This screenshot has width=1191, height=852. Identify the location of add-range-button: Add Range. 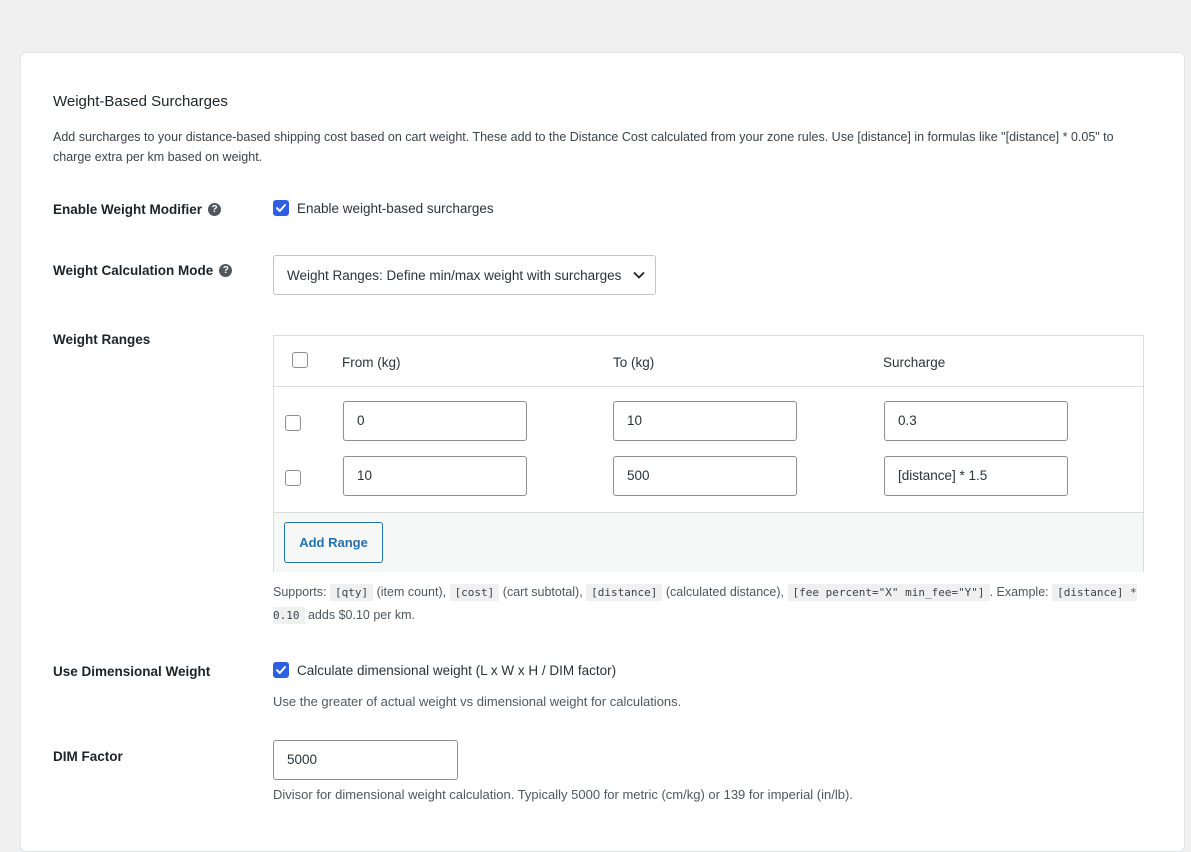
(333, 542).